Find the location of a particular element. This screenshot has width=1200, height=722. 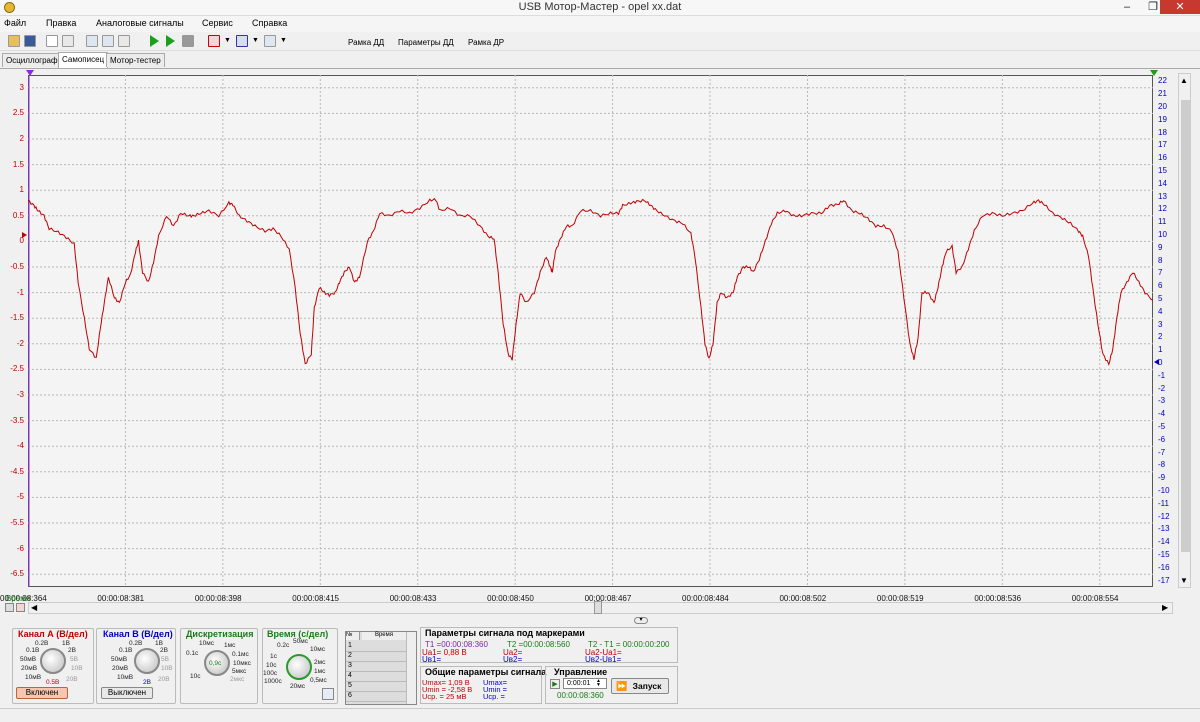

print-preview-icon is located at coordinates (52, 41).